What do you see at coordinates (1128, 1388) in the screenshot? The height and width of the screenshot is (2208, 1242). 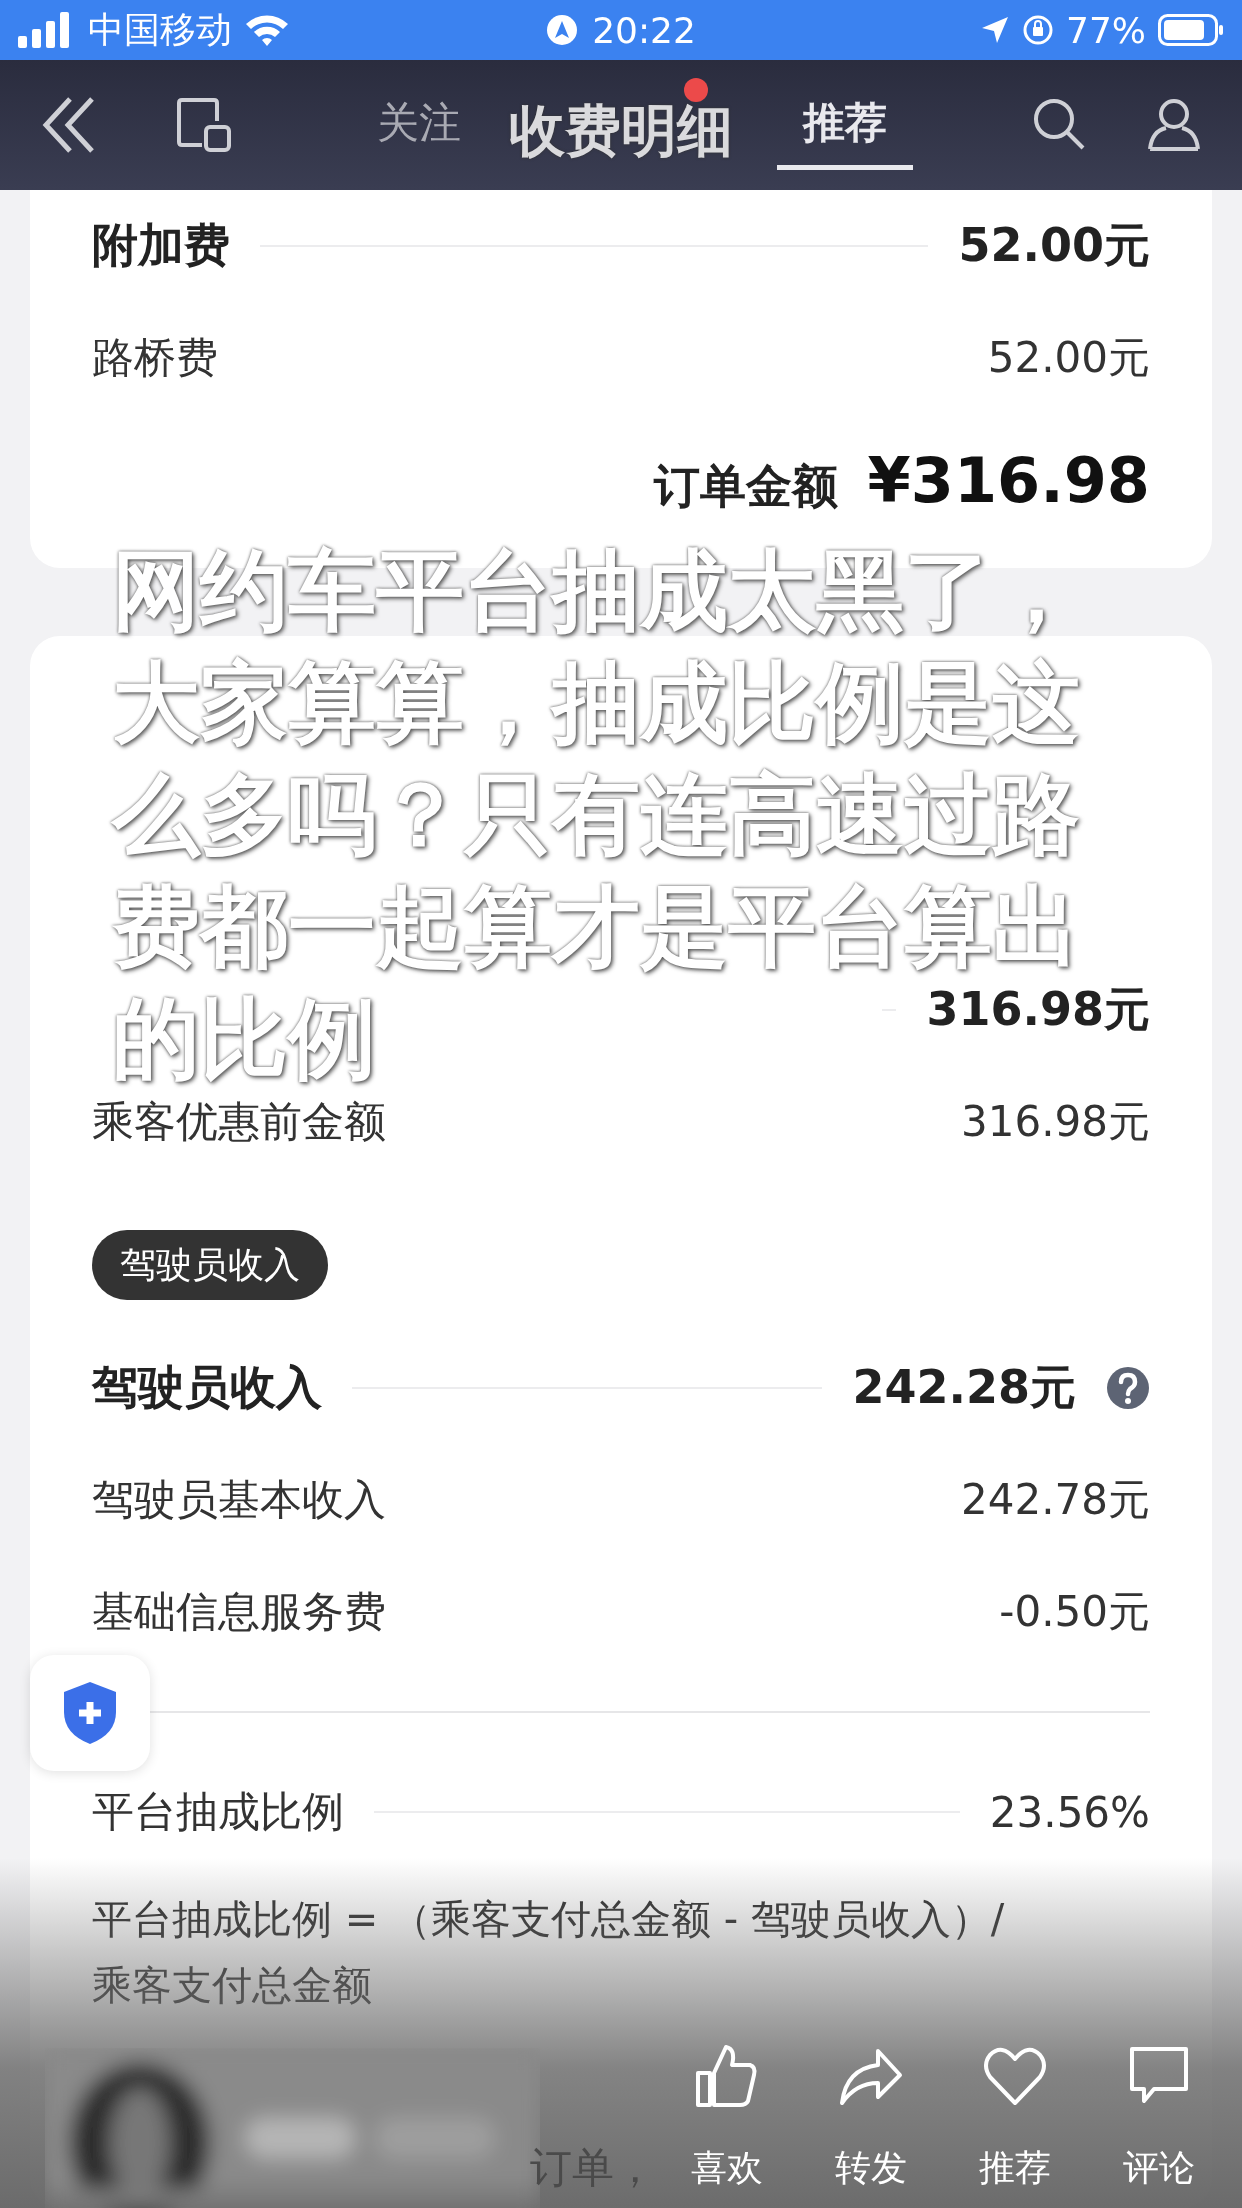 I see `help-icon` at bounding box center [1128, 1388].